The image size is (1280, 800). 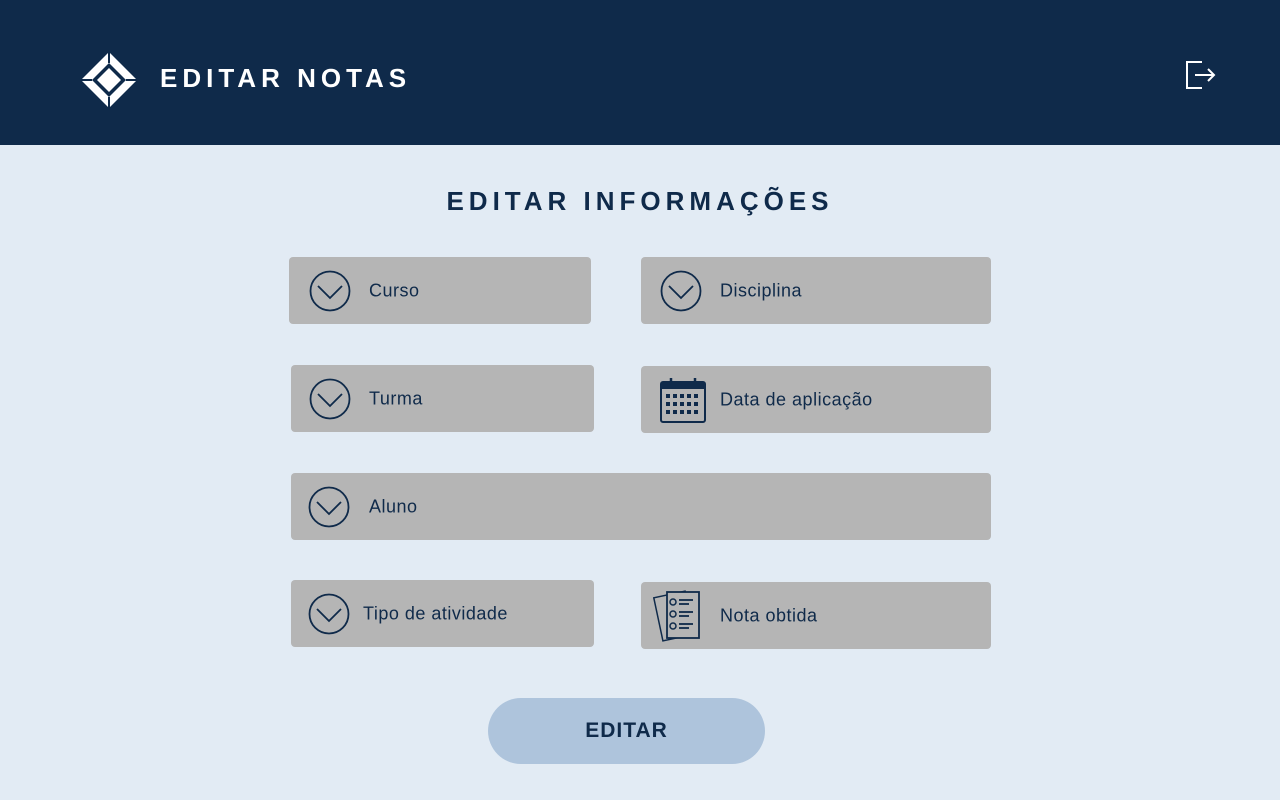 I want to click on turma-select: Turma, so click(x=442, y=398).